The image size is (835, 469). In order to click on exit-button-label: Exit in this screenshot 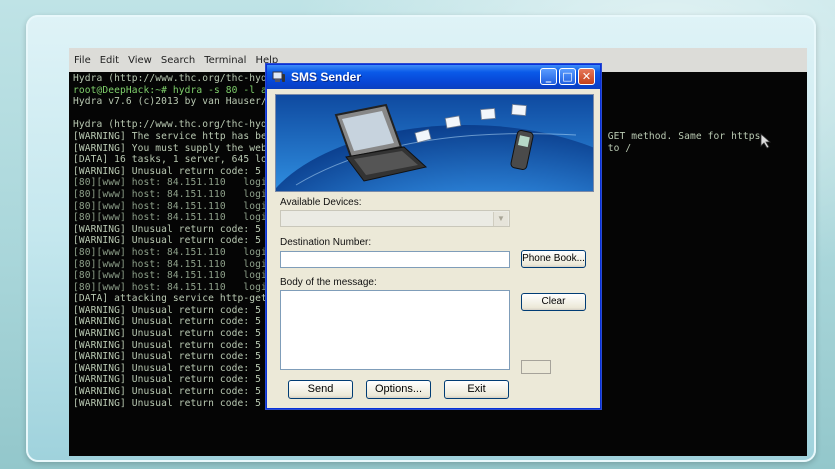, I will do `click(476, 389)`.